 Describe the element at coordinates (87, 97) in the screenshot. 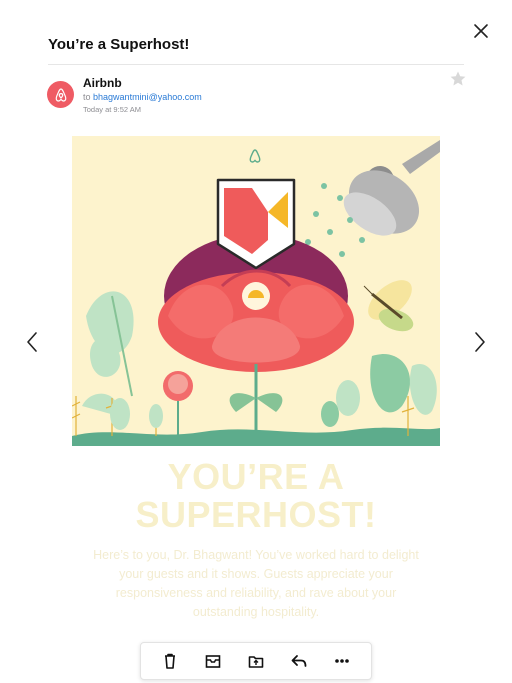

I see `to-label: to` at that location.